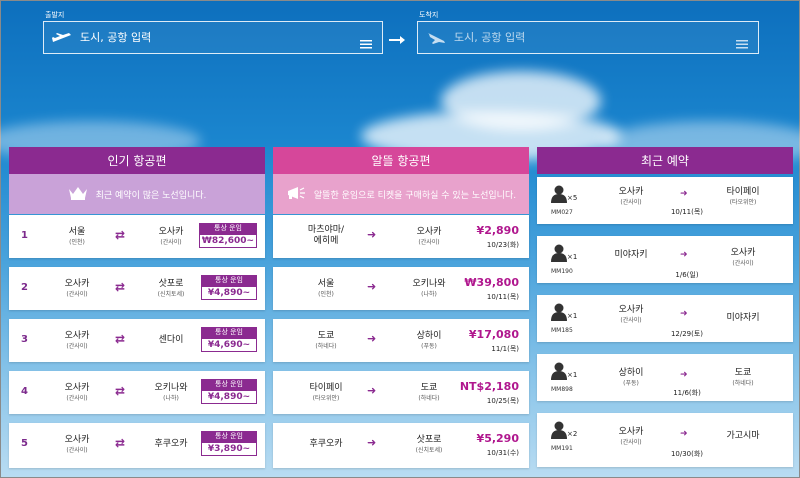 This screenshot has width=800, height=478. Describe the element at coordinates (665, 318) in the screenshot. I see `recent-booking-card: ×1 MM185 오사카 (간사이) ➜ 미야자키 12/29(토)` at that location.